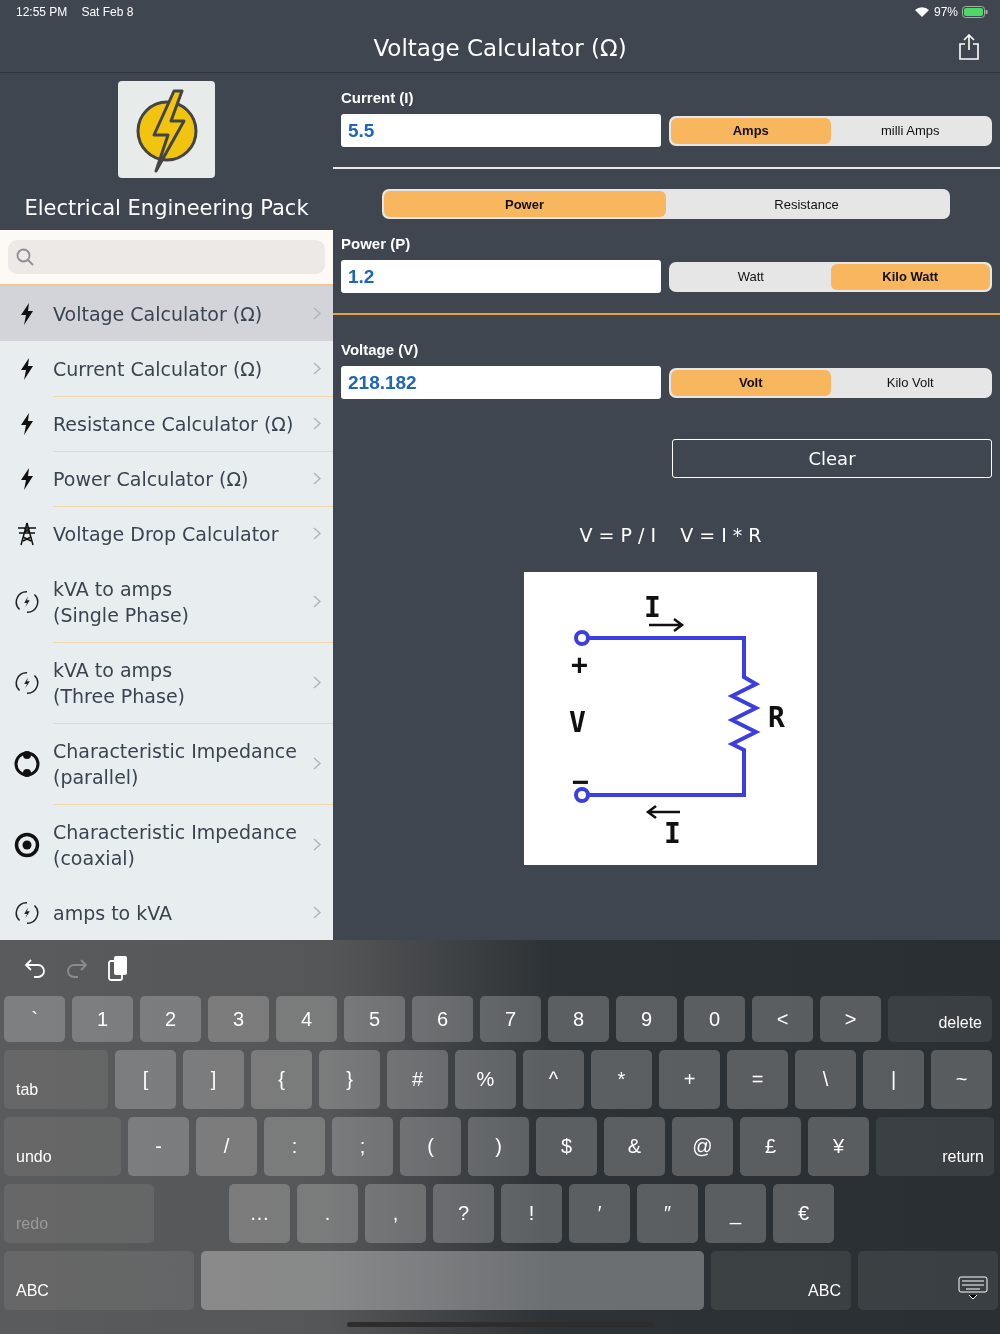  Describe the element at coordinates (56, 1079) in the screenshot. I see `keyboard-key: tab` at that location.